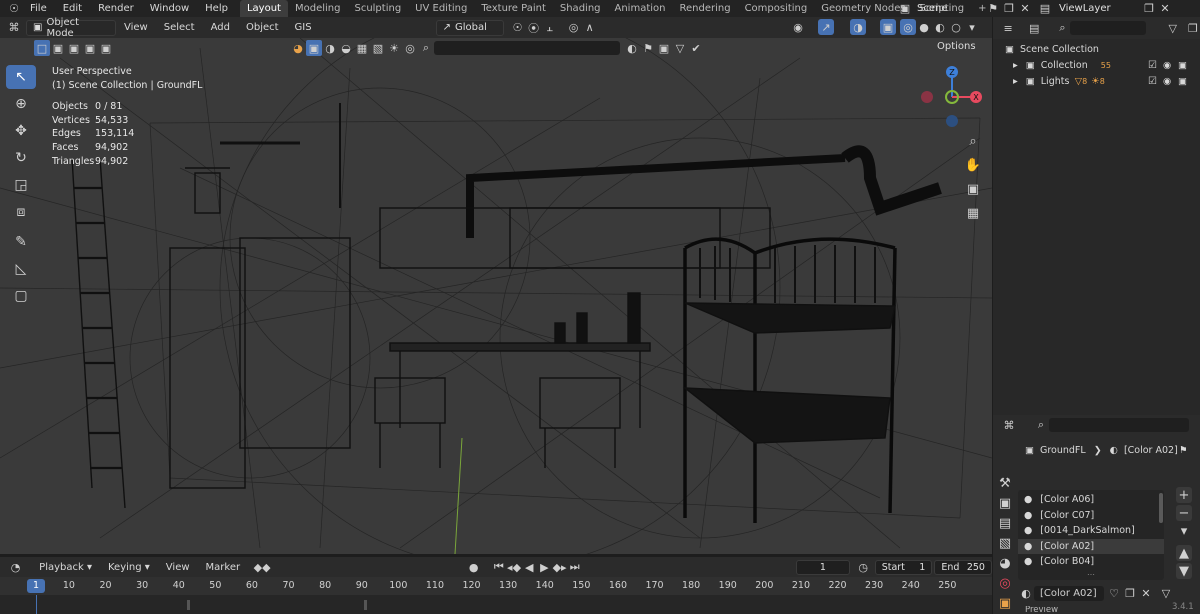 The height and width of the screenshot is (614, 1200). What do you see at coordinates (74, 48) in the screenshot?
I see `select-subtract-icon: ▣` at bounding box center [74, 48].